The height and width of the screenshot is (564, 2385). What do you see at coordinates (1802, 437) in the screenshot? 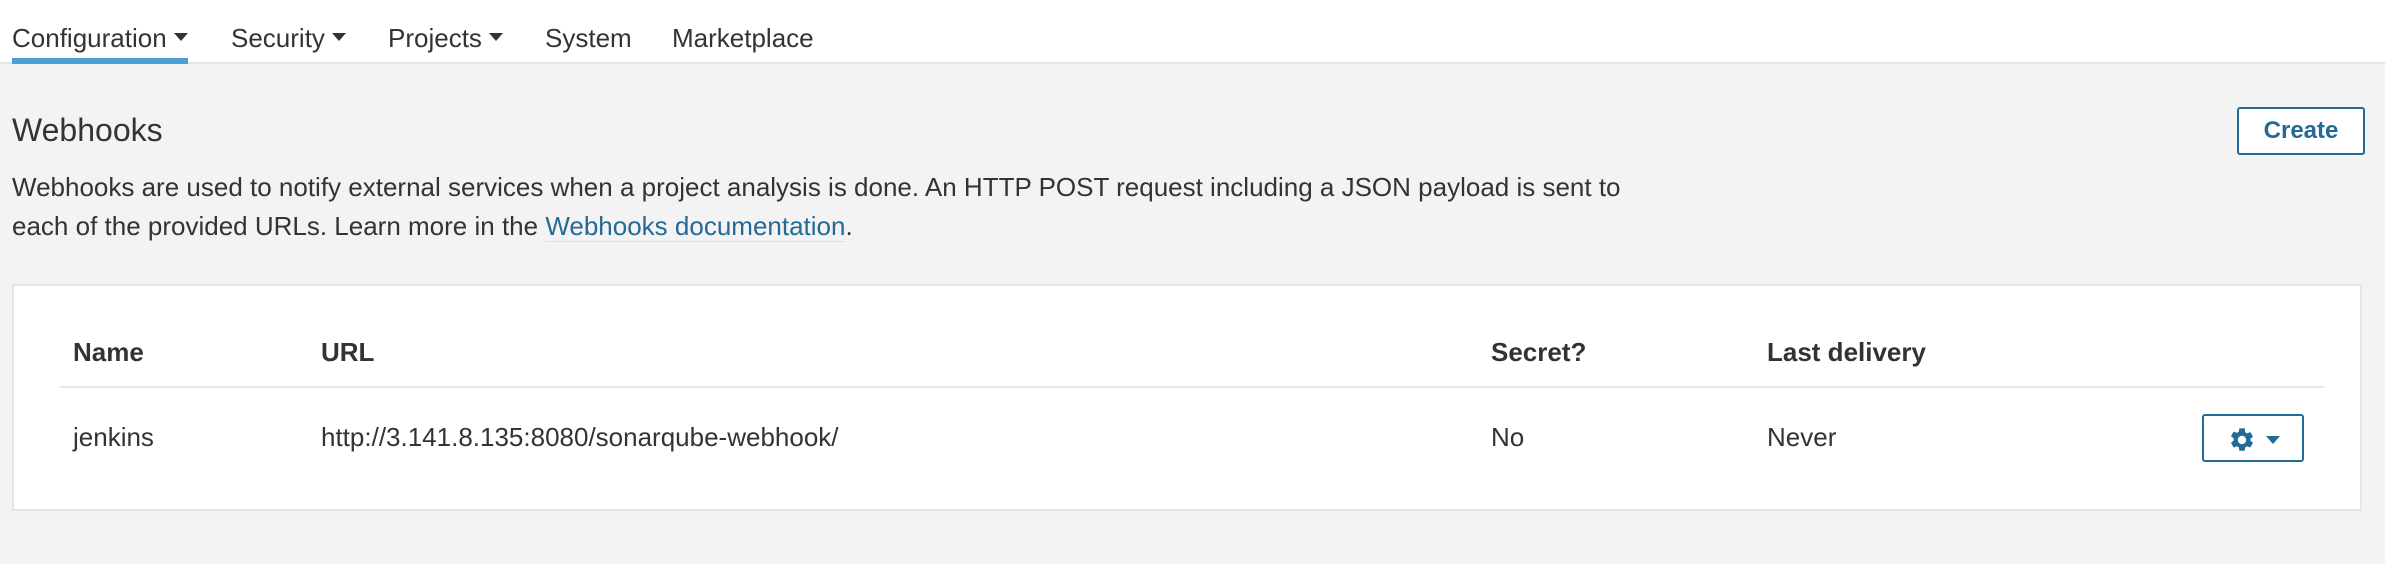
I see `webhook-last-delivery: Never` at bounding box center [1802, 437].